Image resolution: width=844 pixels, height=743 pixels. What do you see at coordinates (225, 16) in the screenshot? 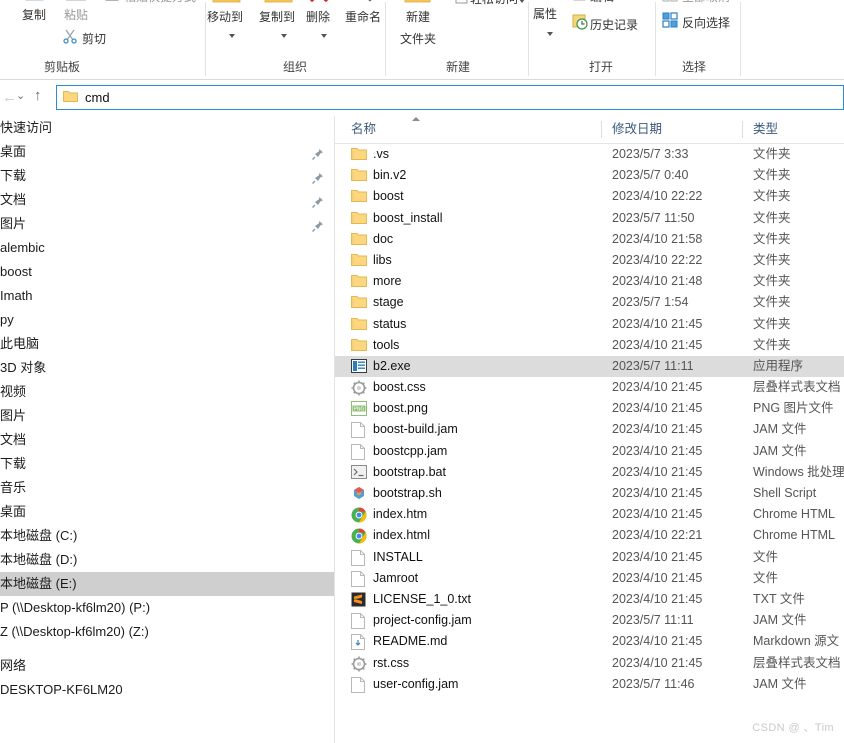
I see `move-to-label: 移动到` at bounding box center [225, 16].